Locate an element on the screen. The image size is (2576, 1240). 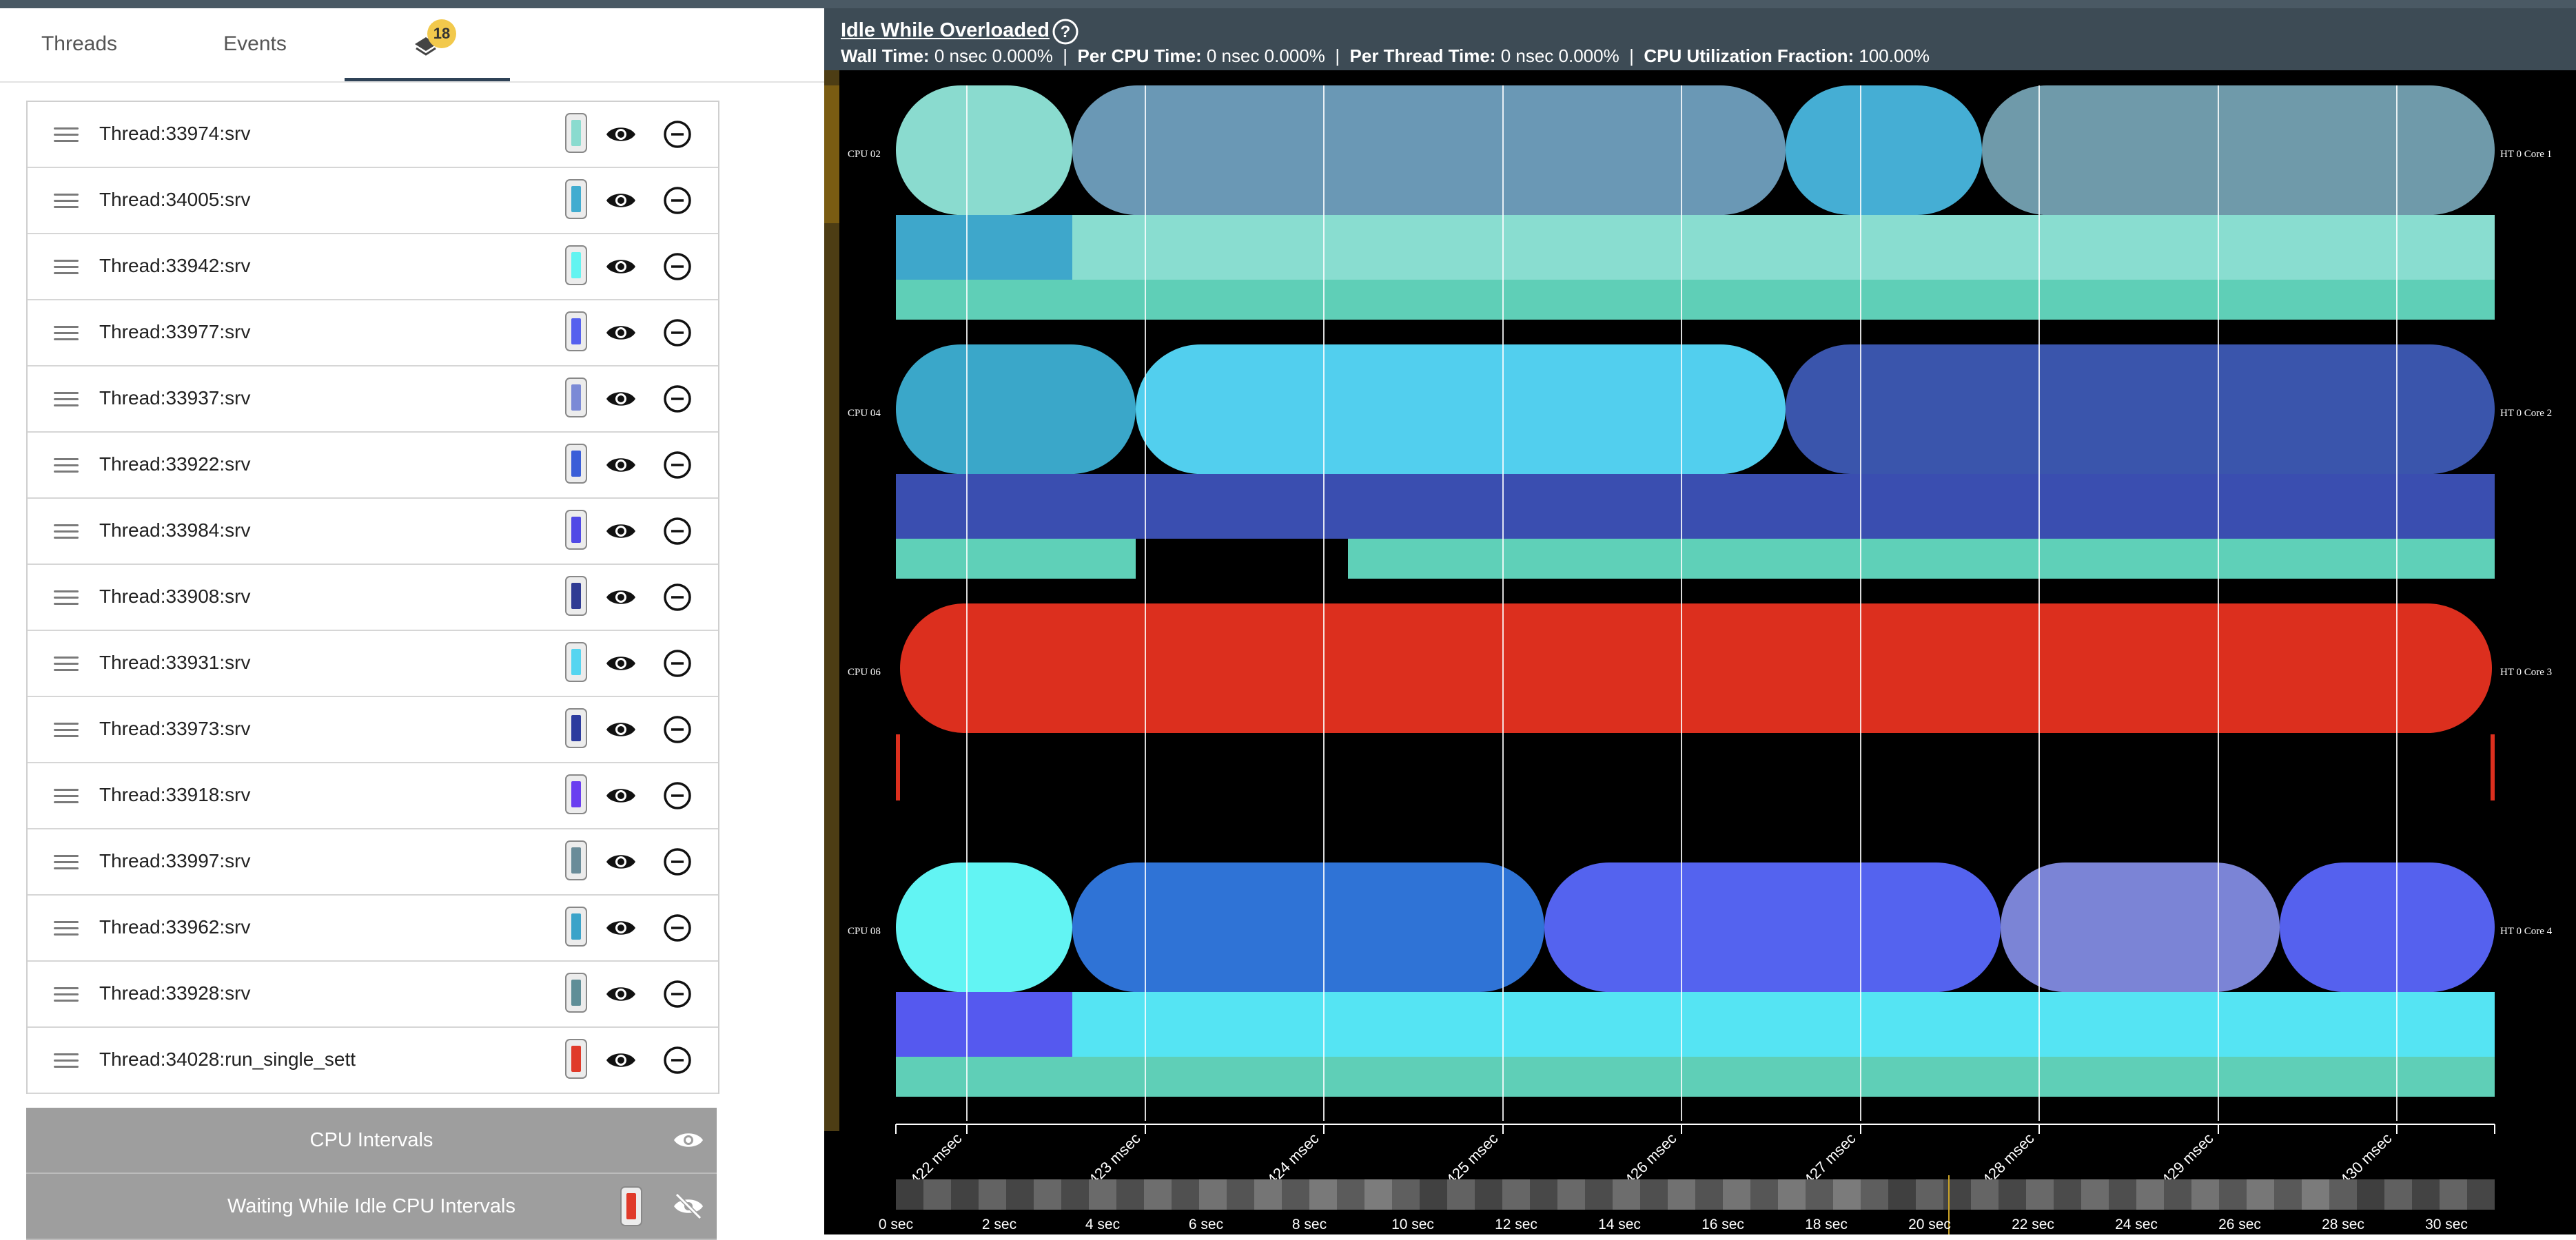
tab-layers: 18 is located at coordinates (427, 44).